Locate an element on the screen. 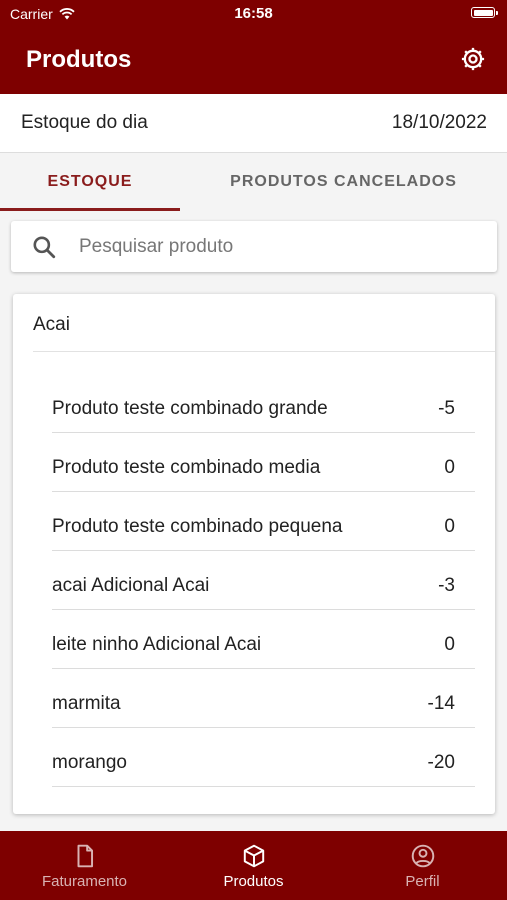 The image size is (507, 900). product-row: acai Adicional Acai -3 is located at coordinates (263, 580).